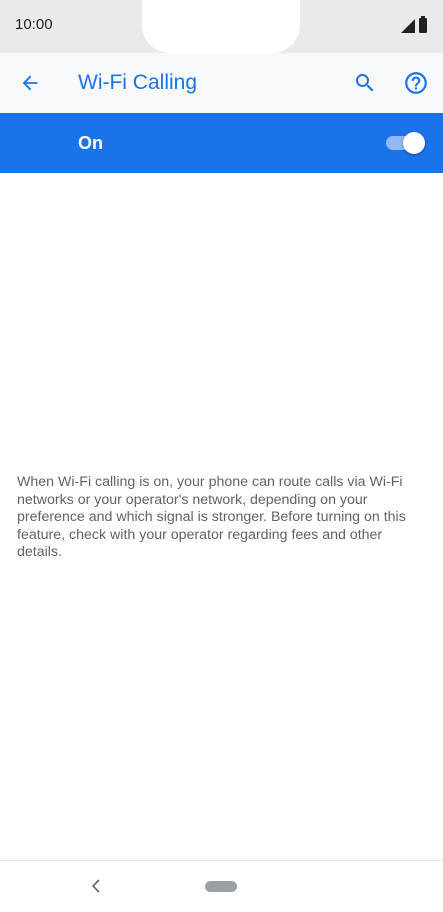 The image size is (443, 912). What do you see at coordinates (221, 143) in the screenshot?
I see `master-switch-bar: On` at bounding box center [221, 143].